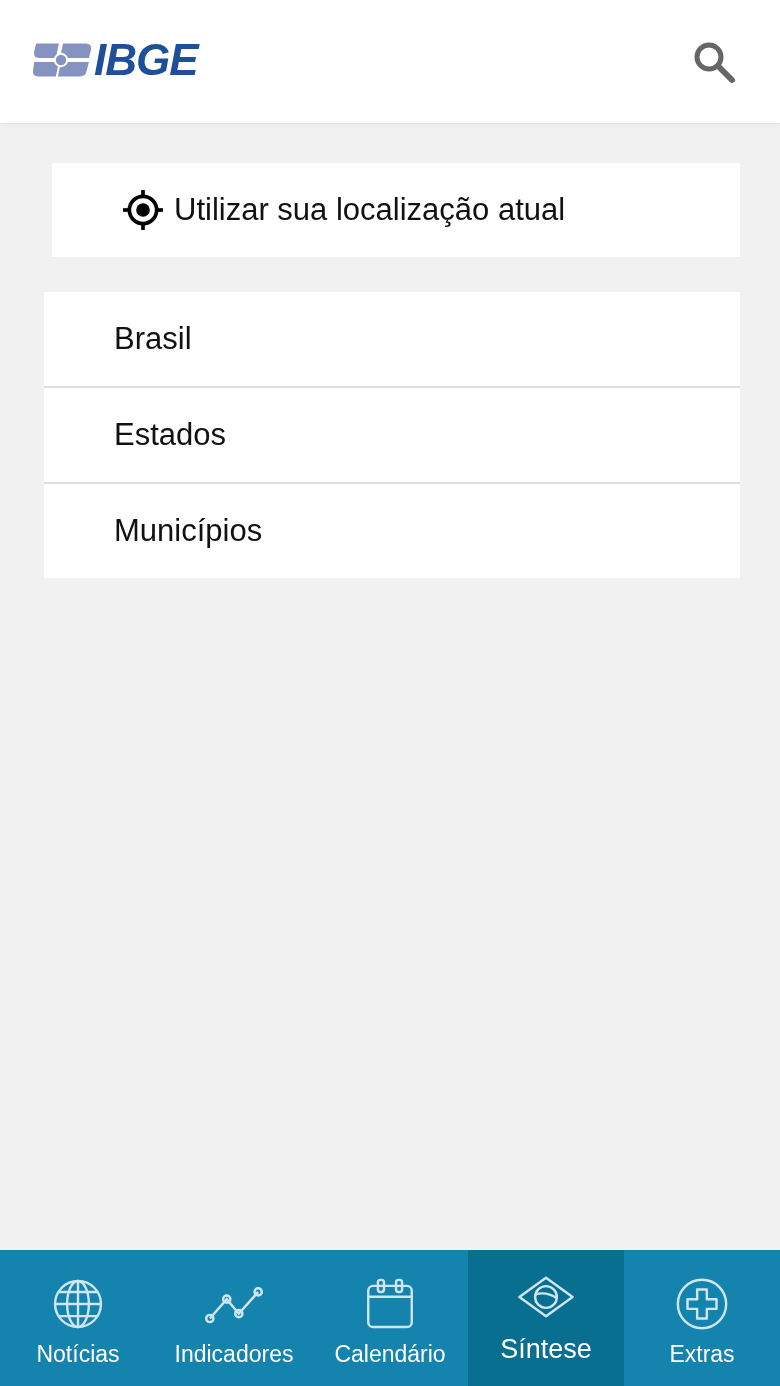 The width and height of the screenshot is (780, 1386). I want to click on list-item: Brasil, so click(392, 339).